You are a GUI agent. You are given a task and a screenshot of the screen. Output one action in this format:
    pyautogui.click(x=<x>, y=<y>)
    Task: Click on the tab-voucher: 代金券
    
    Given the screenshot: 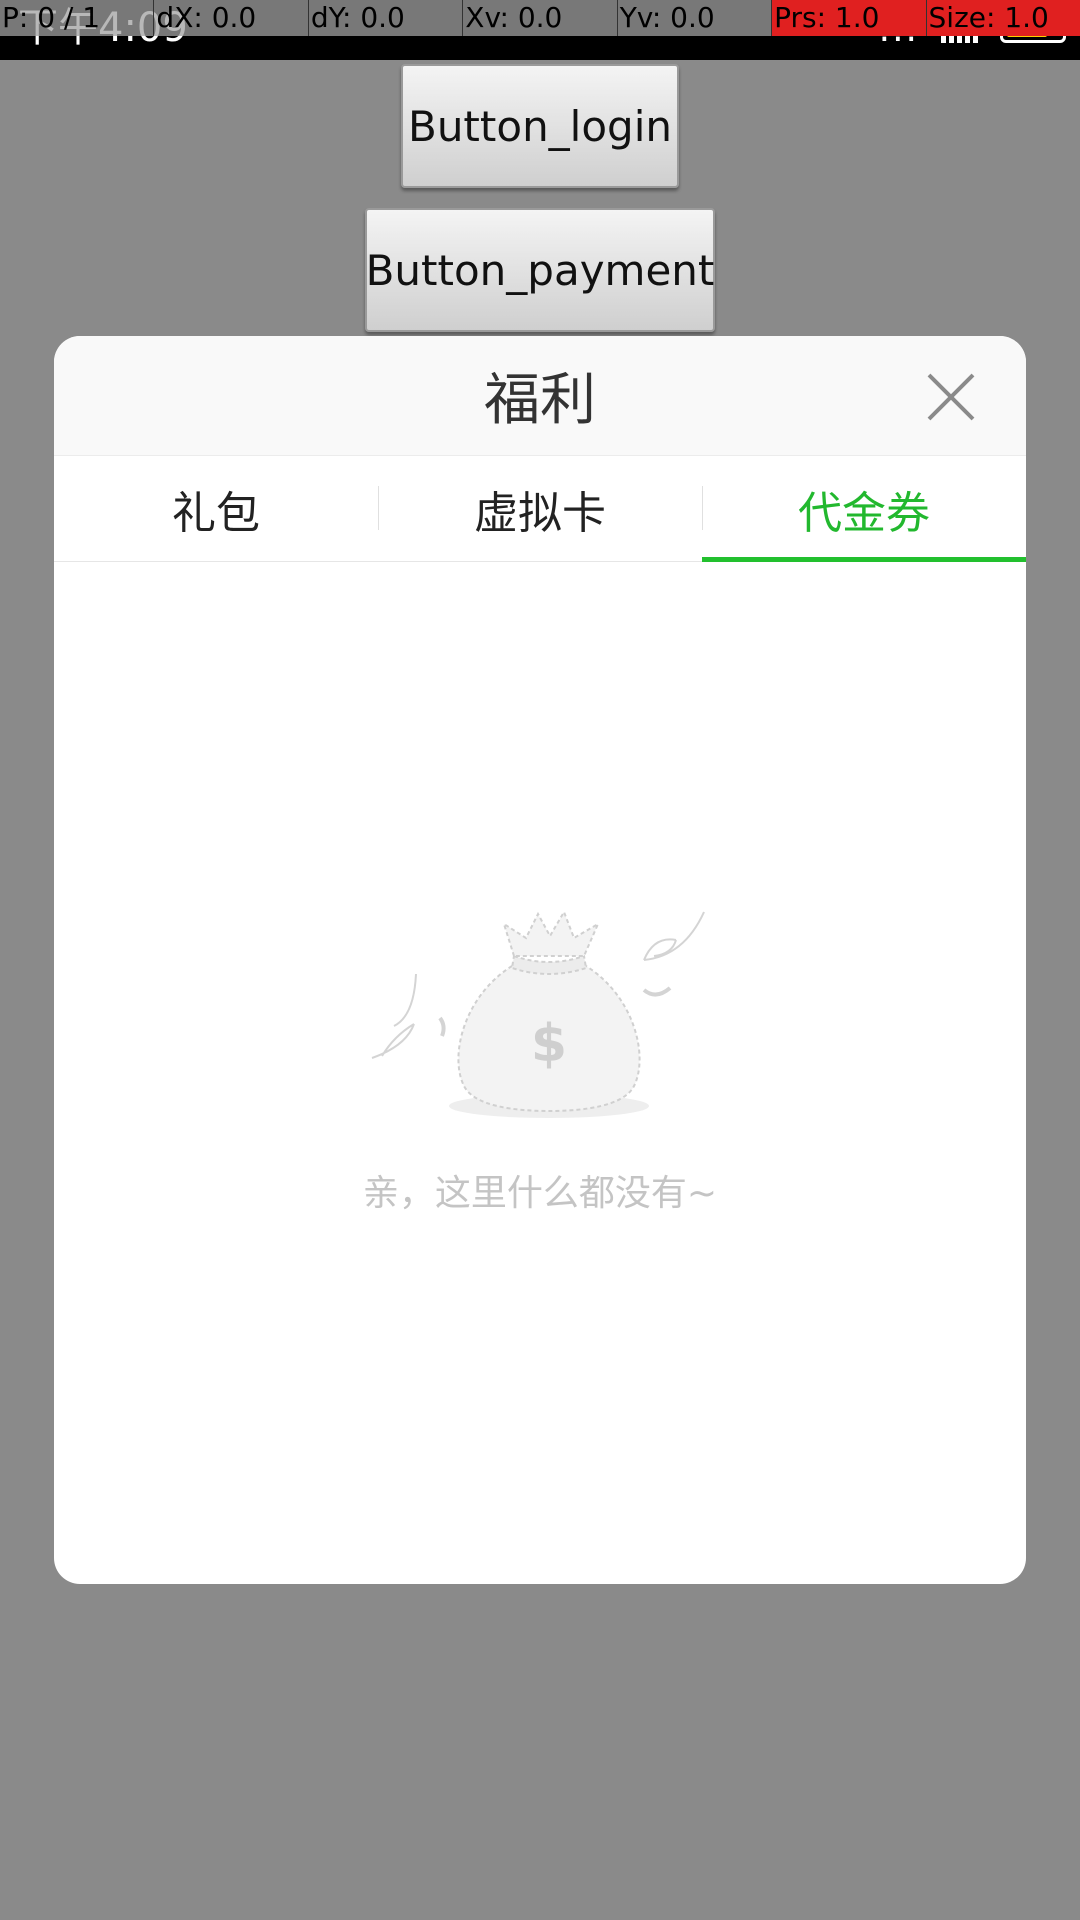 What is the action you would take?
    pyautogui.click(x=864, y=509)
    